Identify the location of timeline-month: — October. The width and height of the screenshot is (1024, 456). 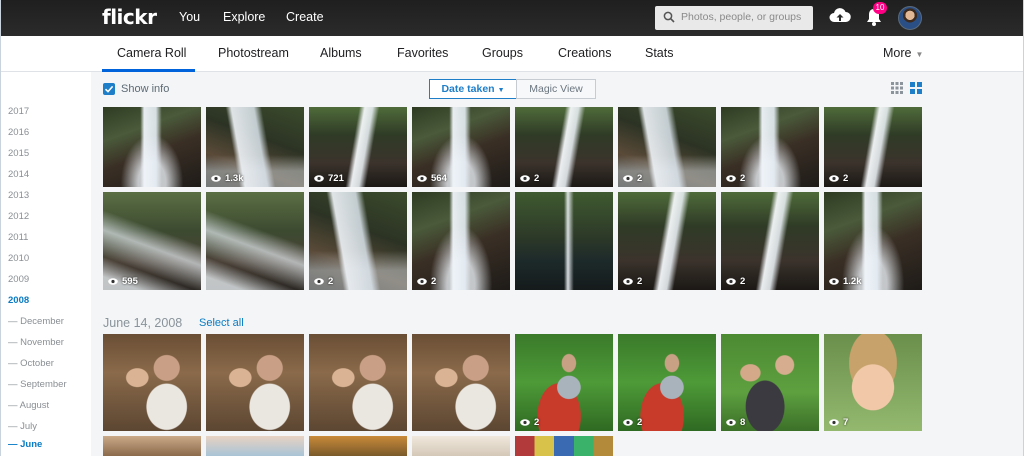
(31, 363).